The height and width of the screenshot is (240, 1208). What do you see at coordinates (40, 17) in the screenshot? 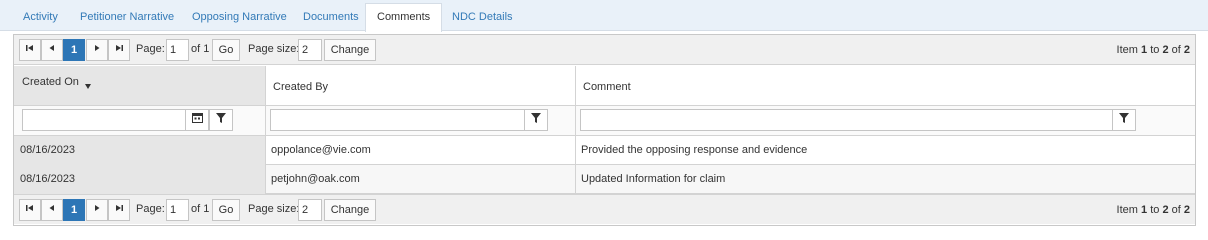
I see `tab-activity: Activity` at bounding box center [40, 17].